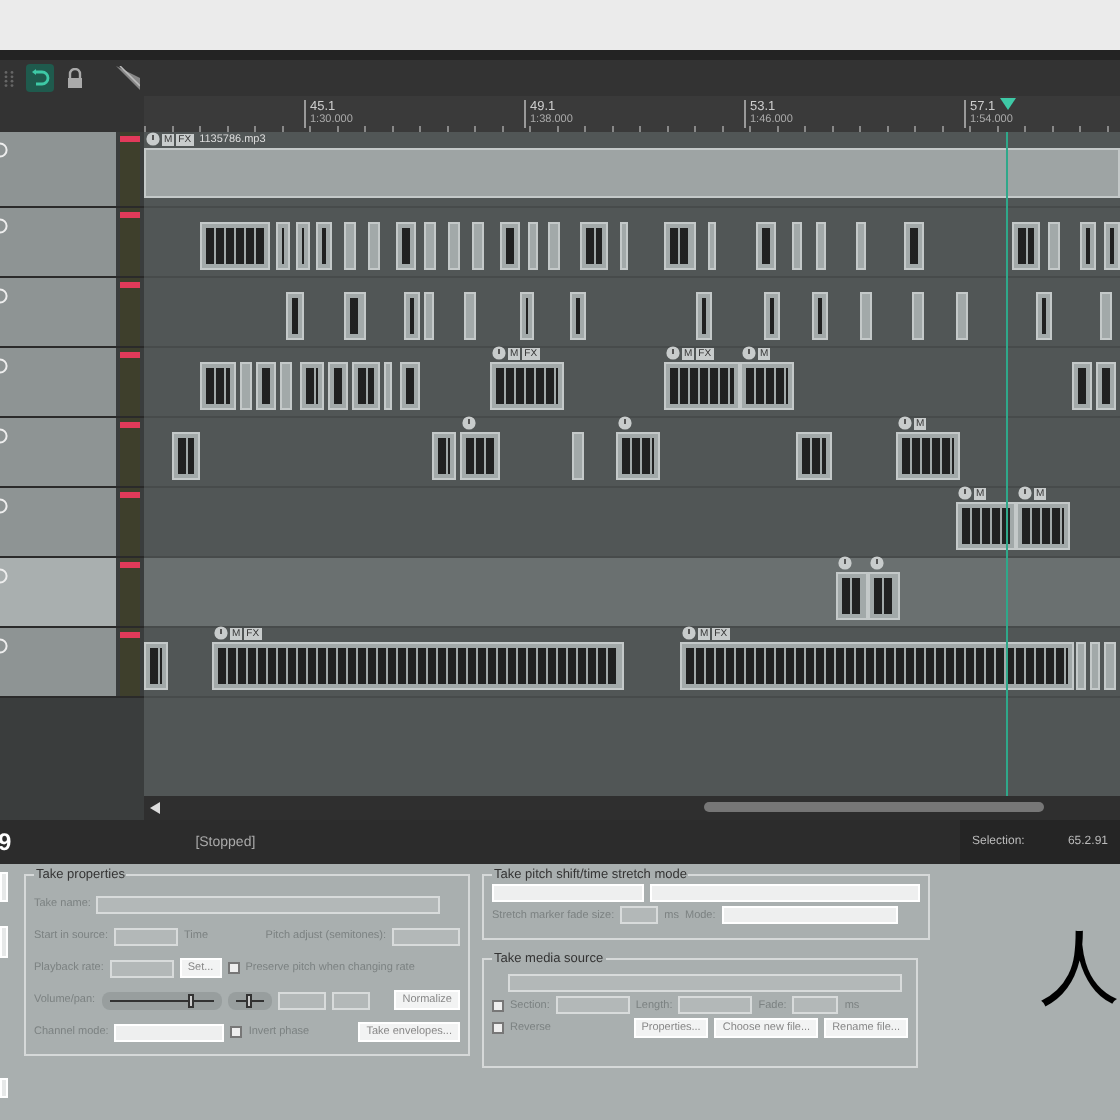  I want to click on fade-size-field, so click(639, 915).